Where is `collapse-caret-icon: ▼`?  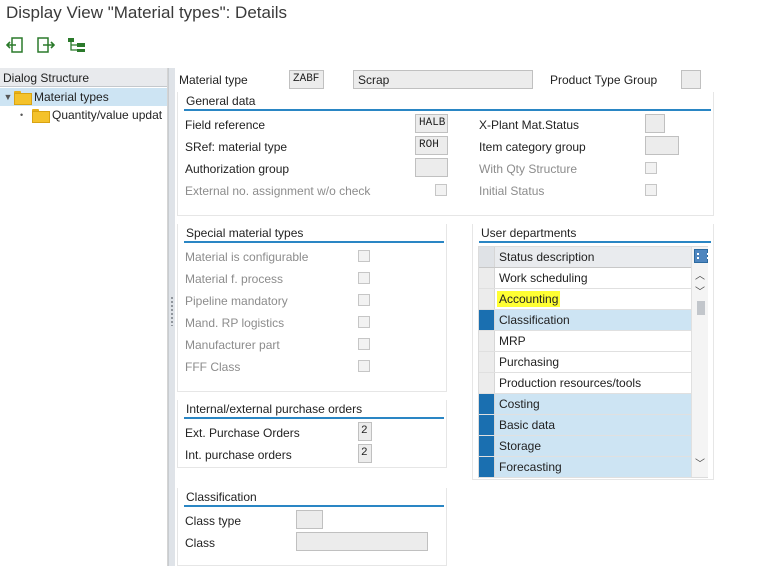
collapse-caret-icon: ▼ is located at coordinates (8, 97).